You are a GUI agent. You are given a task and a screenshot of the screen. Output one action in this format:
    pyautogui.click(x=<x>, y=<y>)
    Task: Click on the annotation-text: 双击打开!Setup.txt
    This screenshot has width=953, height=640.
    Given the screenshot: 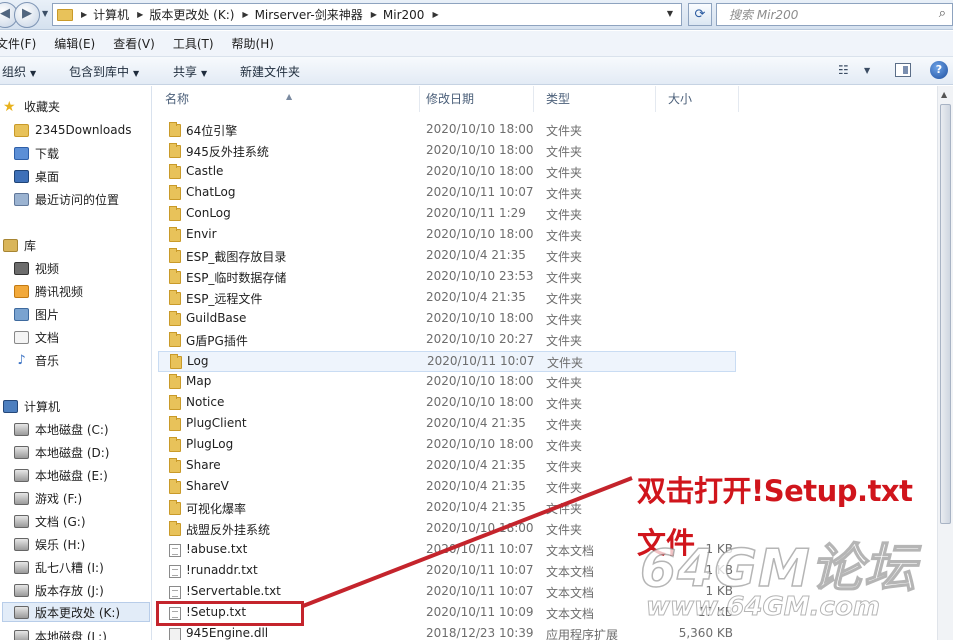 What is the action you would take?
    pyautogui.click(x=775, y=491)
    